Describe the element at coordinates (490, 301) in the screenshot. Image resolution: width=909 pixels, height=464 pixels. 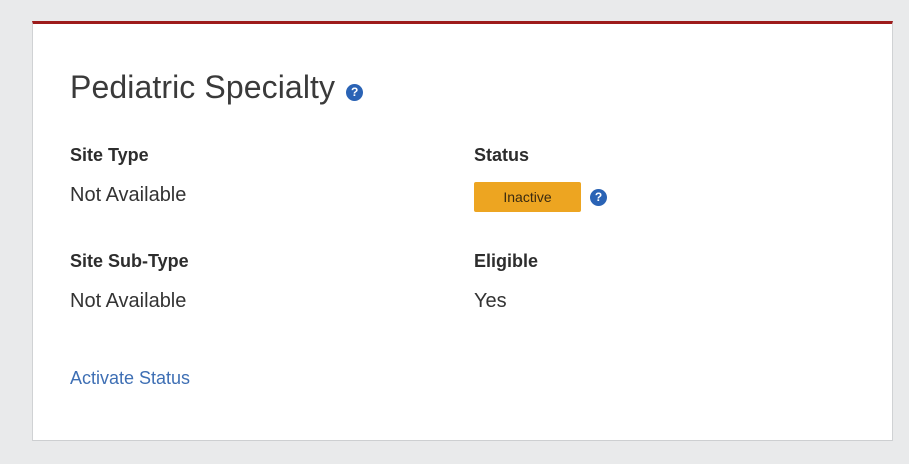
I see `eligible-value: Yes` at that location.